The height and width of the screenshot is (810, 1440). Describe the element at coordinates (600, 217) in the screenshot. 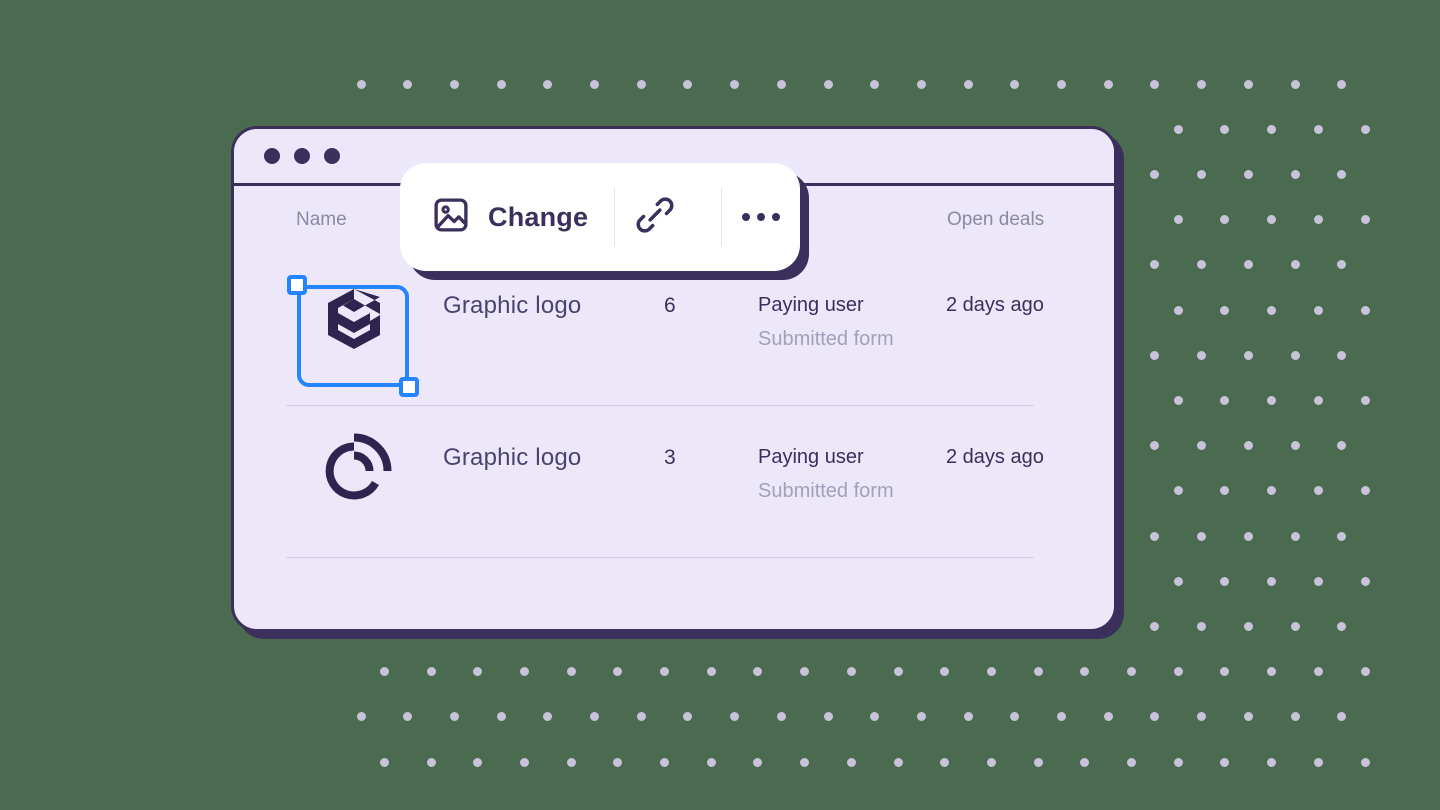

I see `toolbar-surface: Change` at that location.